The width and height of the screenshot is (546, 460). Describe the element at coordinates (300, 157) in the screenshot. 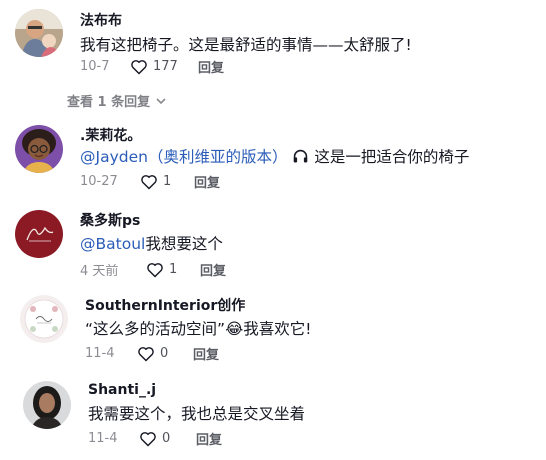

I see `headphones-icon` at that location.